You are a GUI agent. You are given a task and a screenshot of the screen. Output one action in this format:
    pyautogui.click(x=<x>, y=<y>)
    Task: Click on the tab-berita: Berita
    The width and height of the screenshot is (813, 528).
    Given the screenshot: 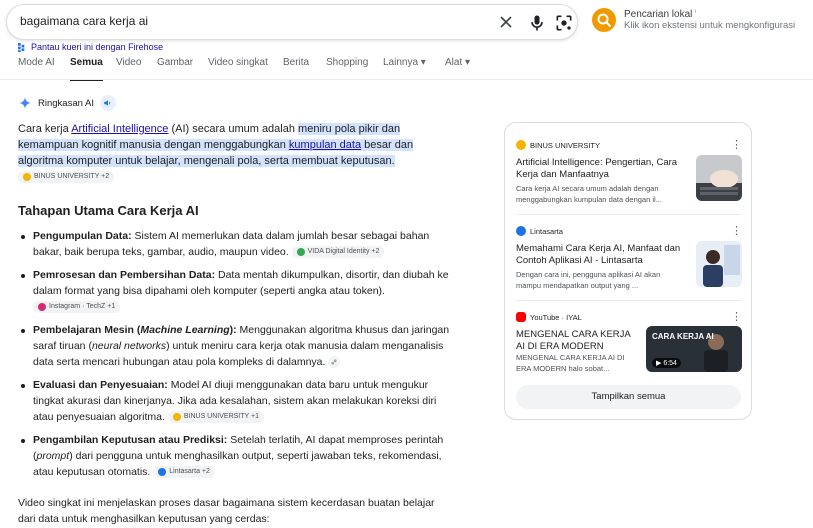 What is the action you would take?
    pyautogui.click(x=296, y=67)
    